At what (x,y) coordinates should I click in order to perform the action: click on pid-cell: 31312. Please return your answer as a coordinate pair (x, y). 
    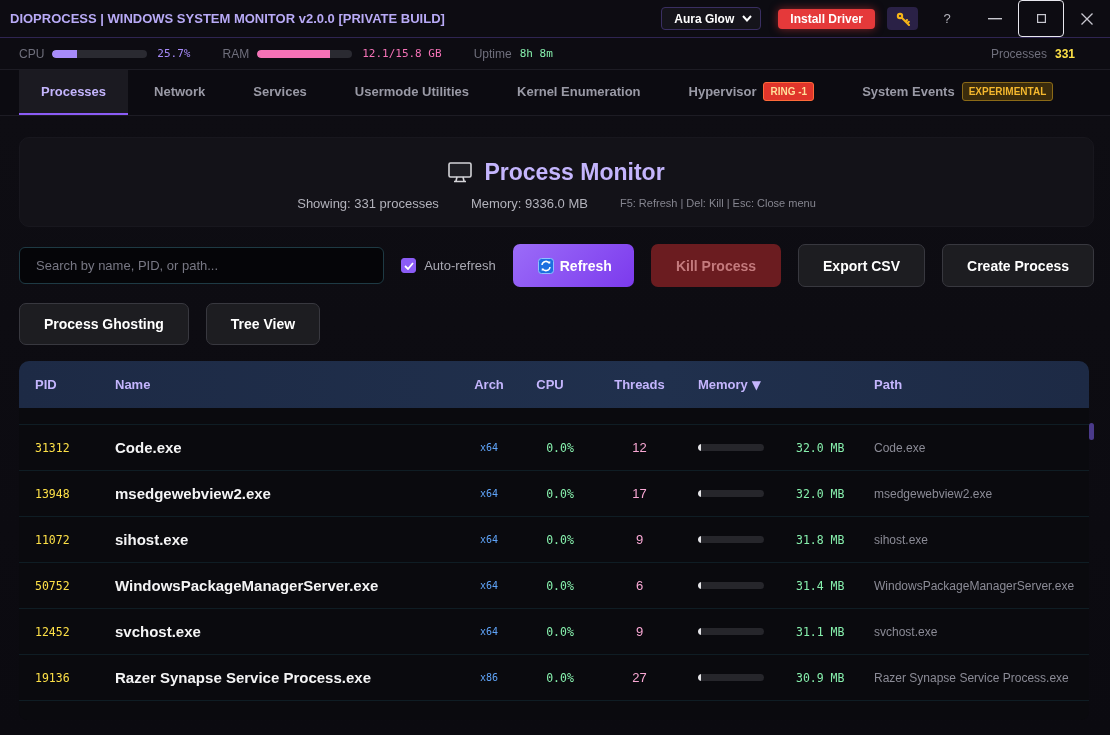
    Looking at the image, I should click on (52, 447).